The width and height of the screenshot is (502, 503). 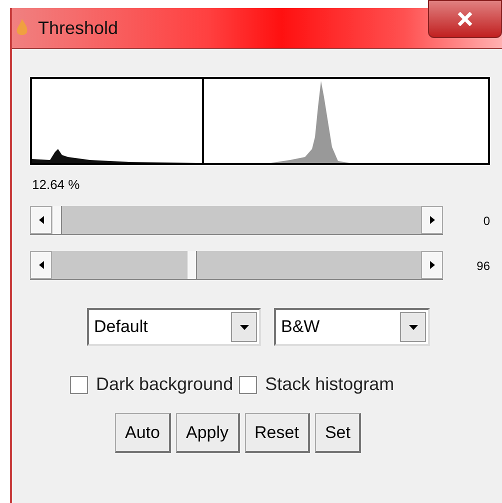 I want to click on flame-icon, so click(x=22, y=28).